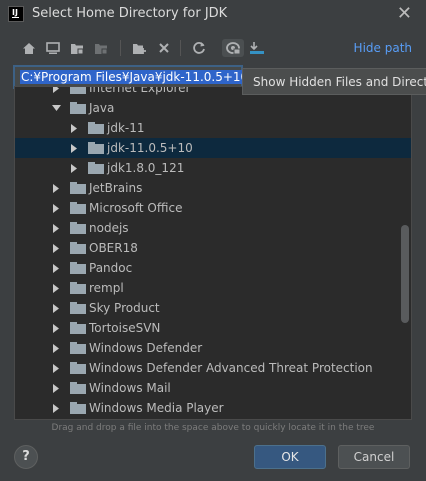  Describe the element at coordinates (334, 81) in the screenshot. I see `show-hidden-tooltip: Show Hidden Files and Directories` at that location.